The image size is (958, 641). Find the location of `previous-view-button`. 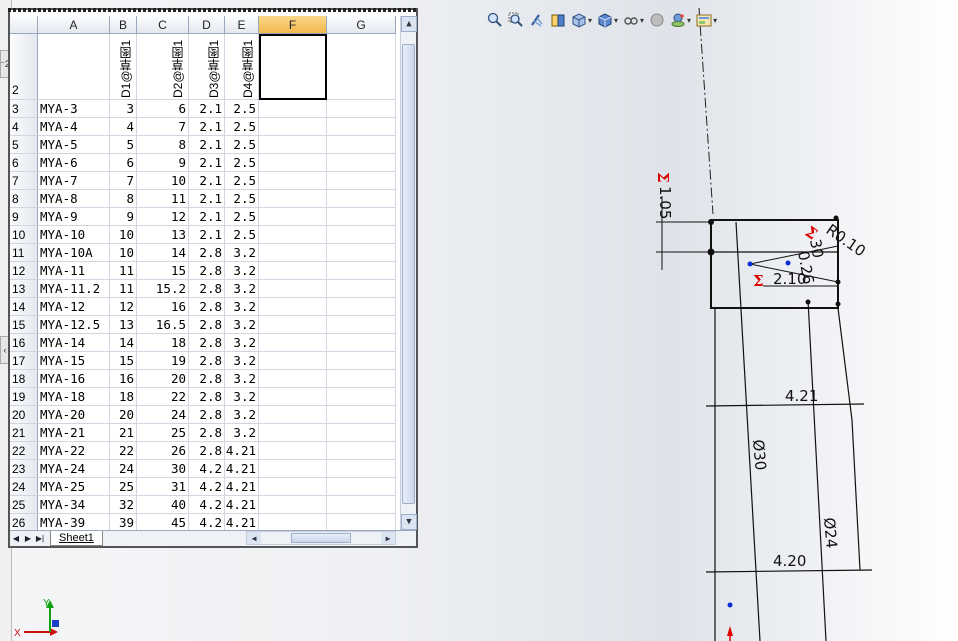

previous-view-button is located at coordinates (537, 20).